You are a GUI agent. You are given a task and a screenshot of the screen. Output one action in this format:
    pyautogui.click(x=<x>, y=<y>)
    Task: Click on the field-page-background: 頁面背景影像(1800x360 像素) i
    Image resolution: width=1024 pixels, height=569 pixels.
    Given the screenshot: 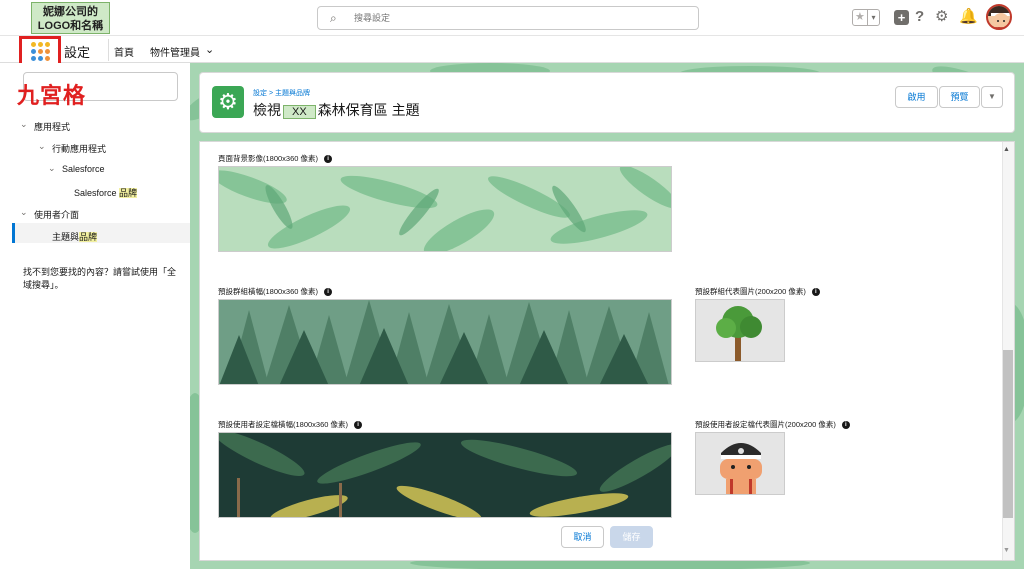 What is the action you would take?
    pyautogui.click(x=275, y=158)
    